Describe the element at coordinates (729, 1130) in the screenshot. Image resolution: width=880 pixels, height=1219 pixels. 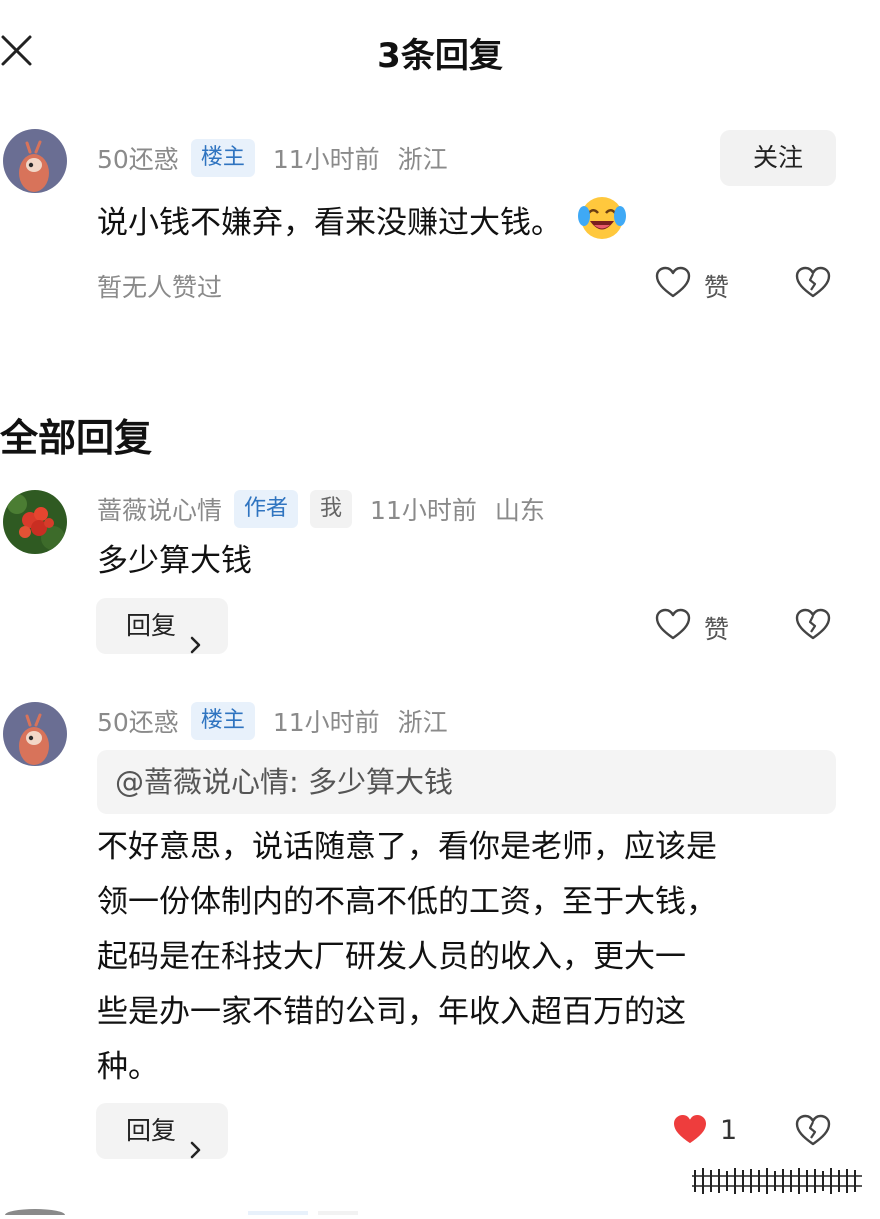
I see `like-count: 1` at that location.